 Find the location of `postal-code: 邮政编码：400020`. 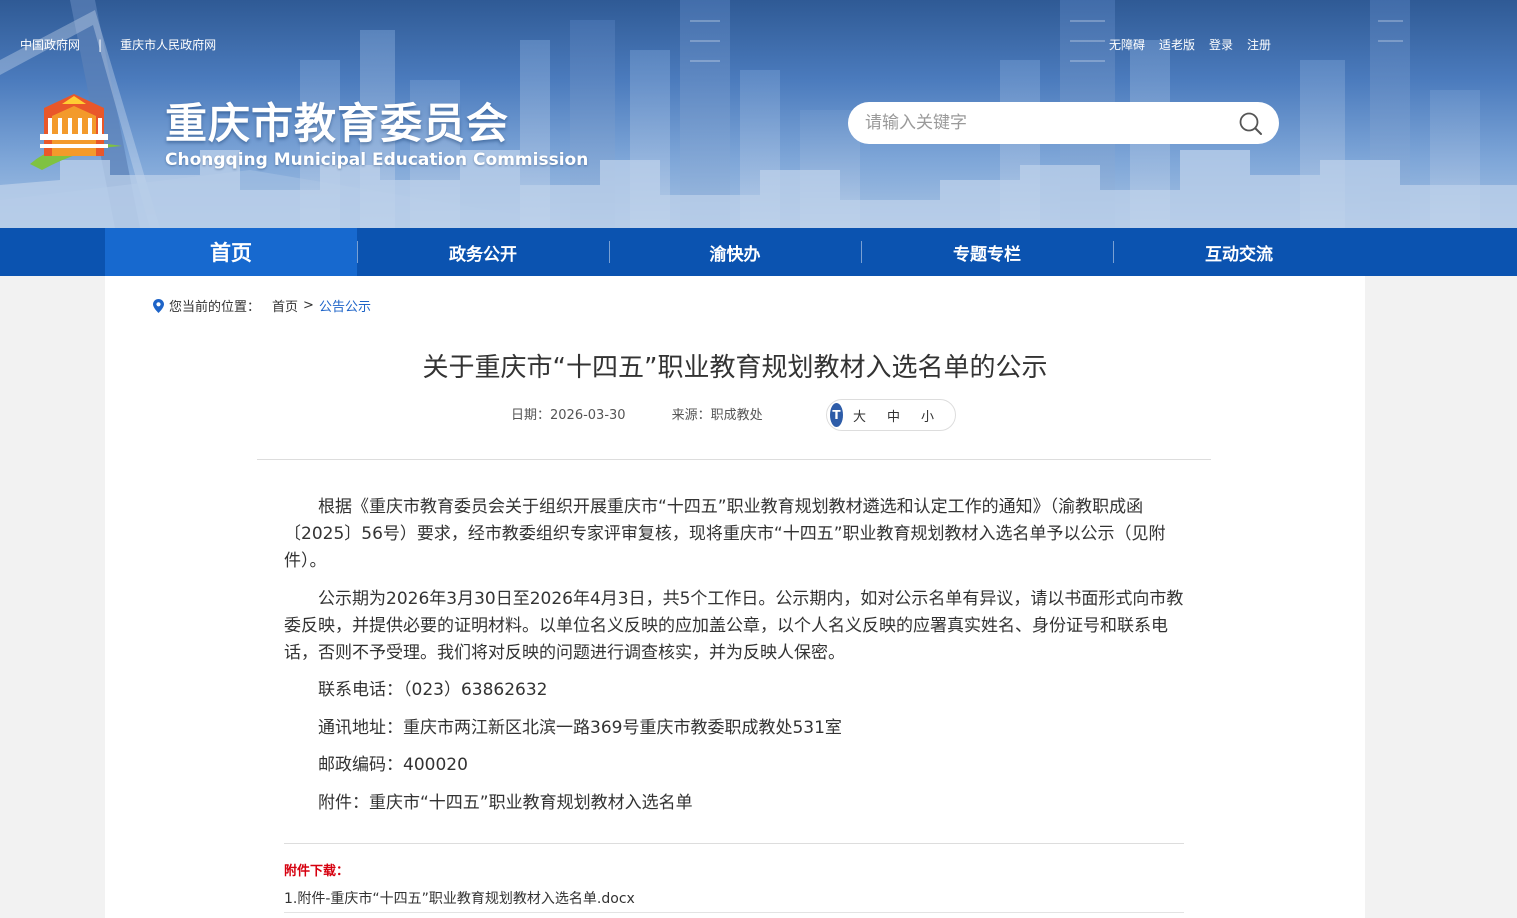

postal-code: 邮政编码：400020 is located at coordinates (393, 765).